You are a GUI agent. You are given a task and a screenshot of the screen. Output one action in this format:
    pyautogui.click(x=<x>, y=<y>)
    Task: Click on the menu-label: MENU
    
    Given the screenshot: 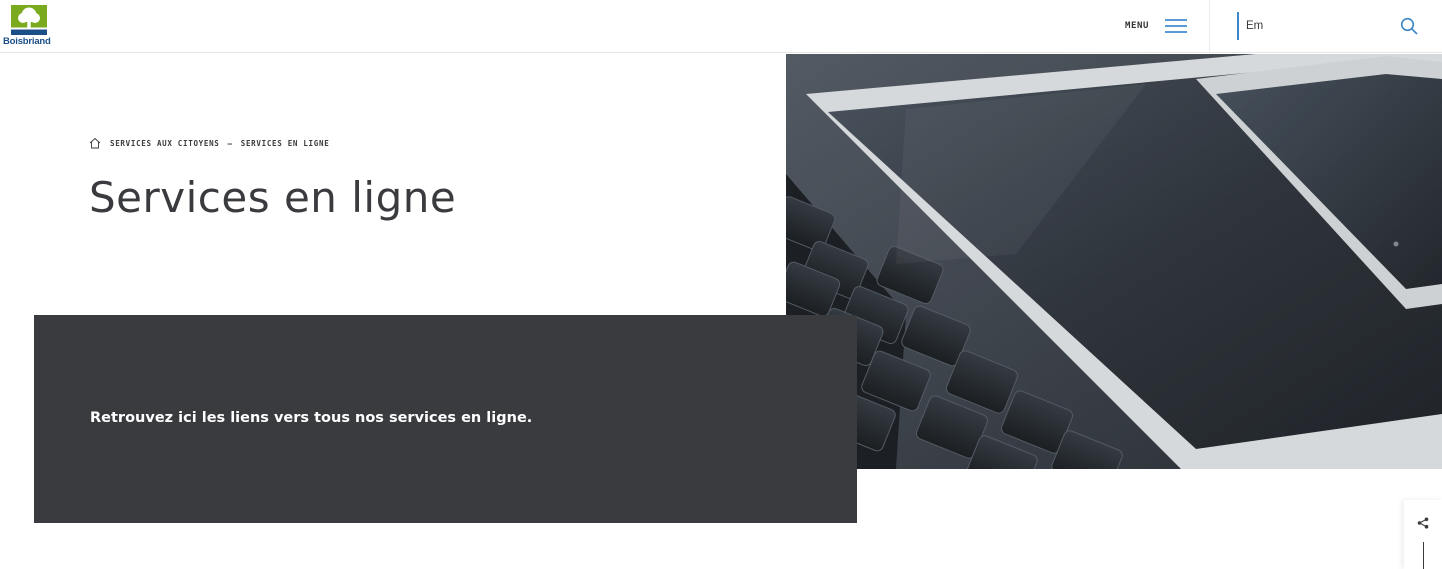 What is the action you would take?
    pyautogui.click(x=1137, y=26)
    